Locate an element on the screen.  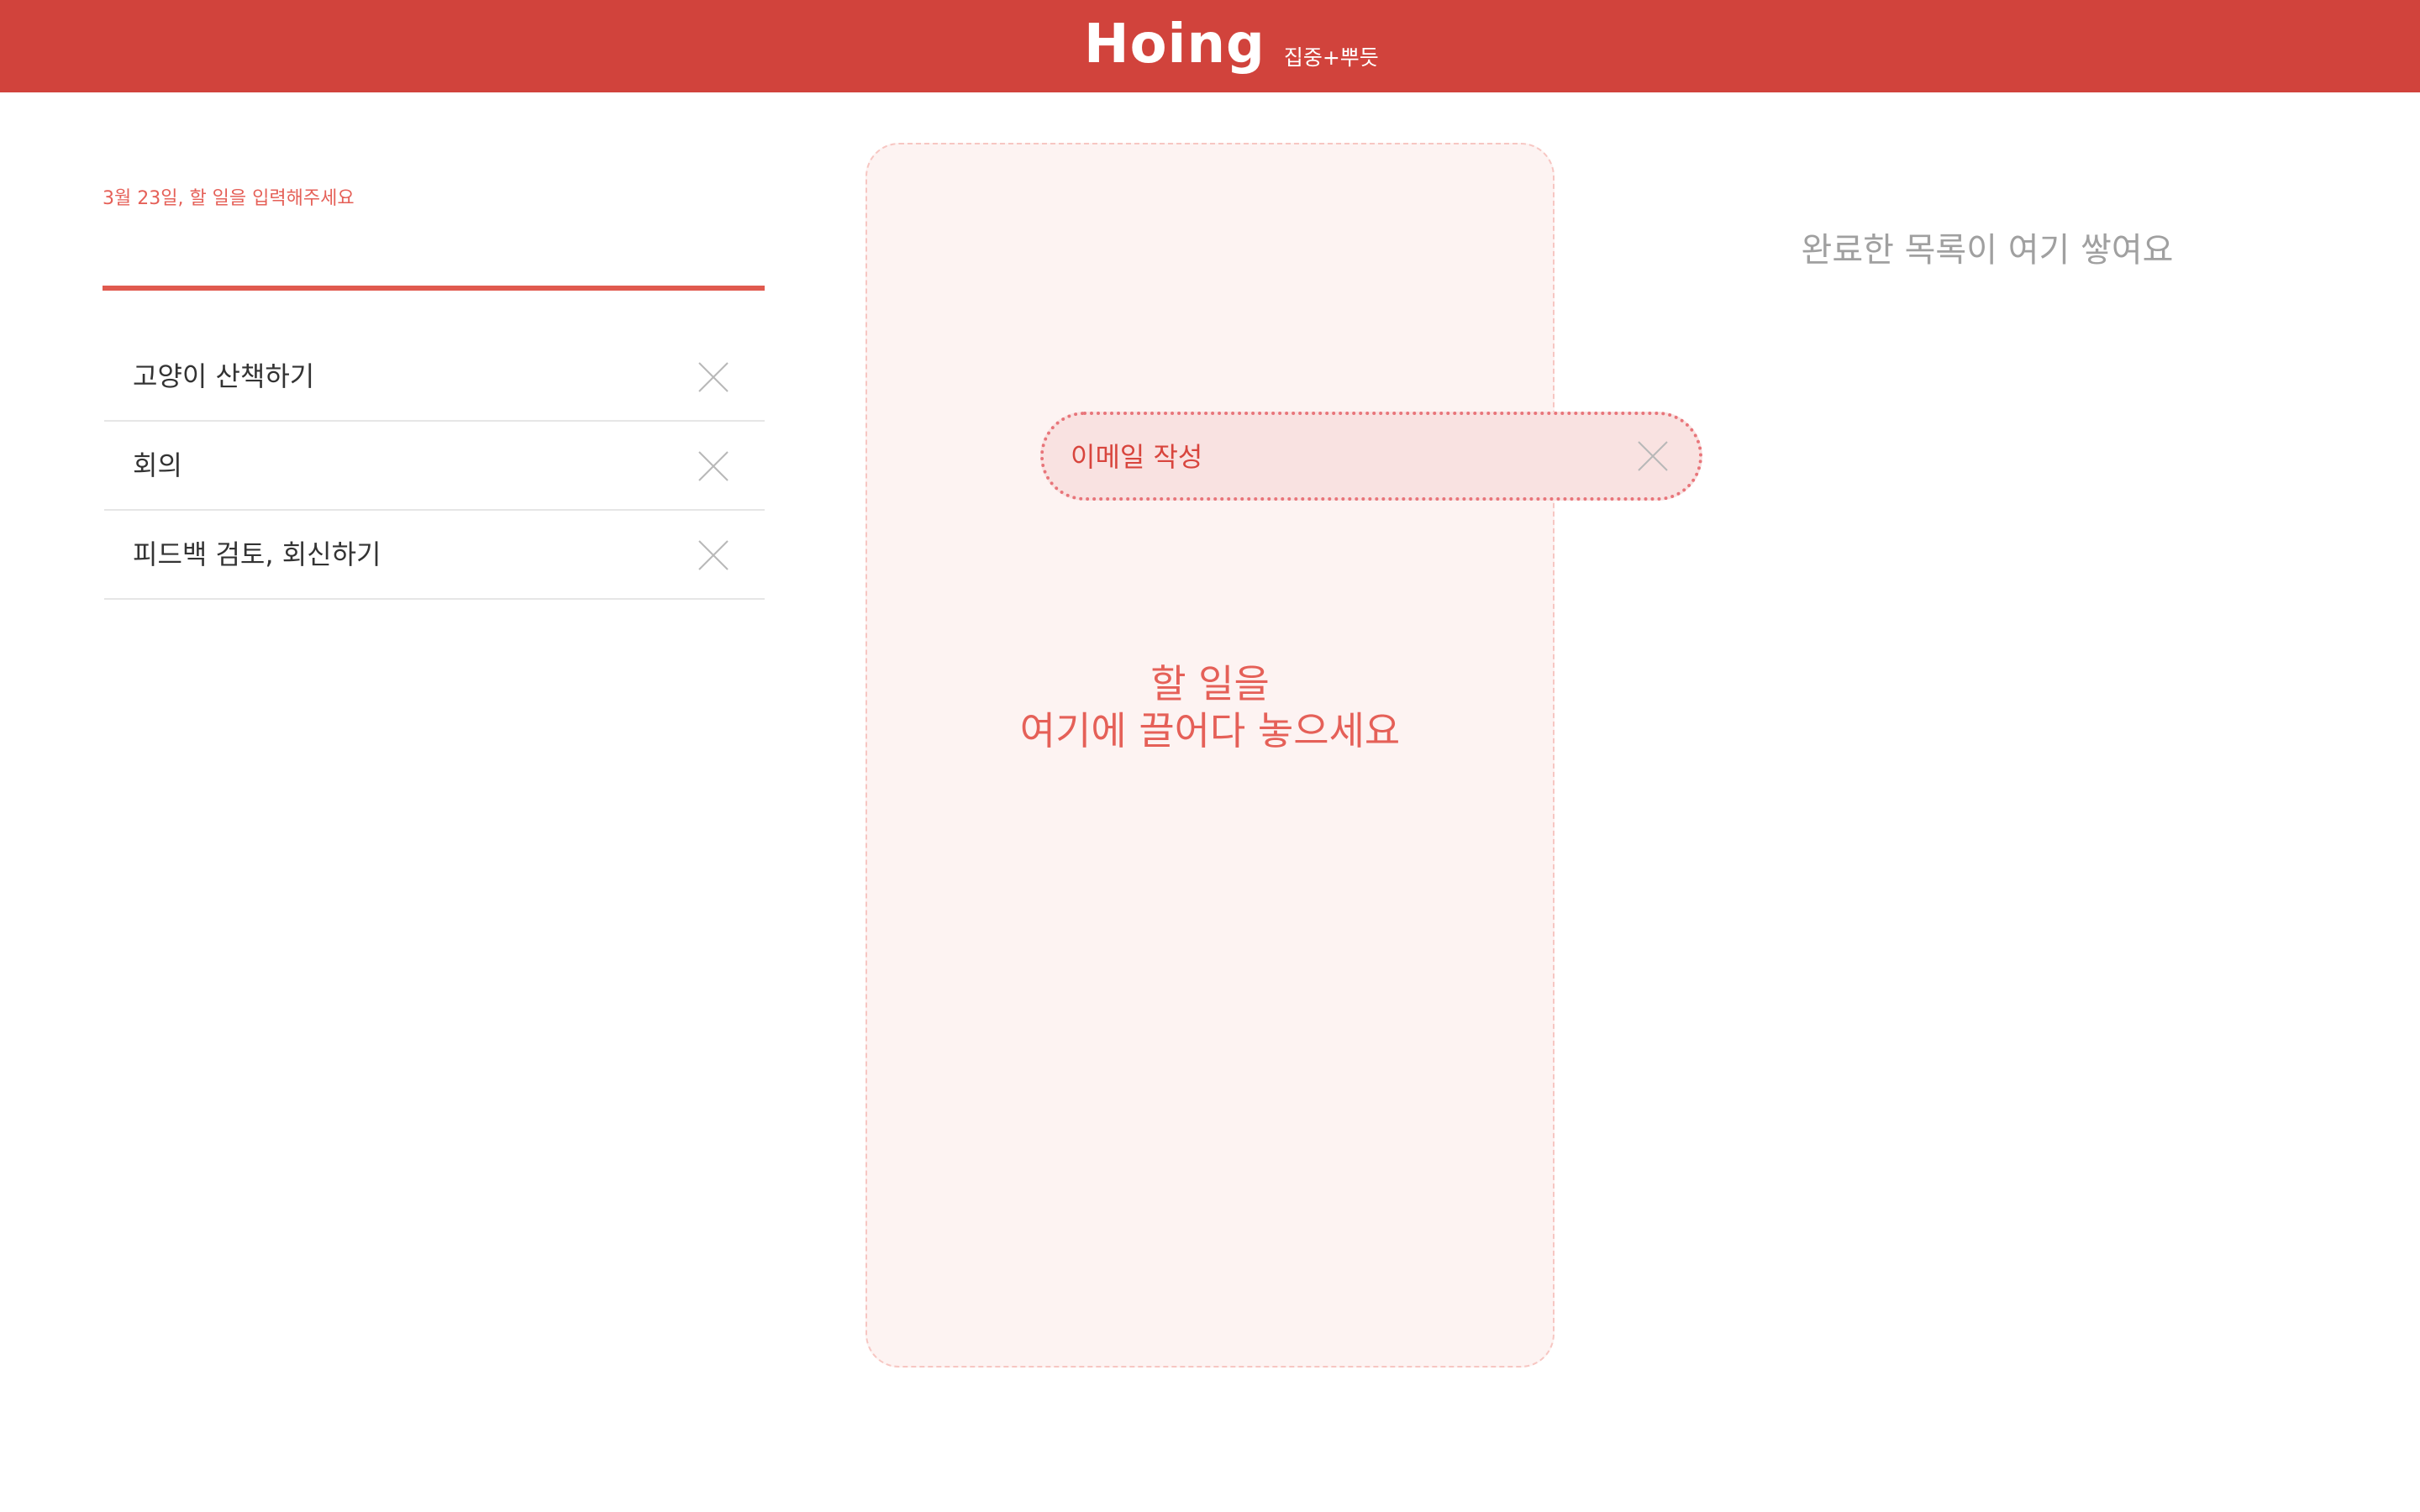
todo-input-label: 3월 23일, 할 일을 입력해주세요 is located at coordinates (229, 198).